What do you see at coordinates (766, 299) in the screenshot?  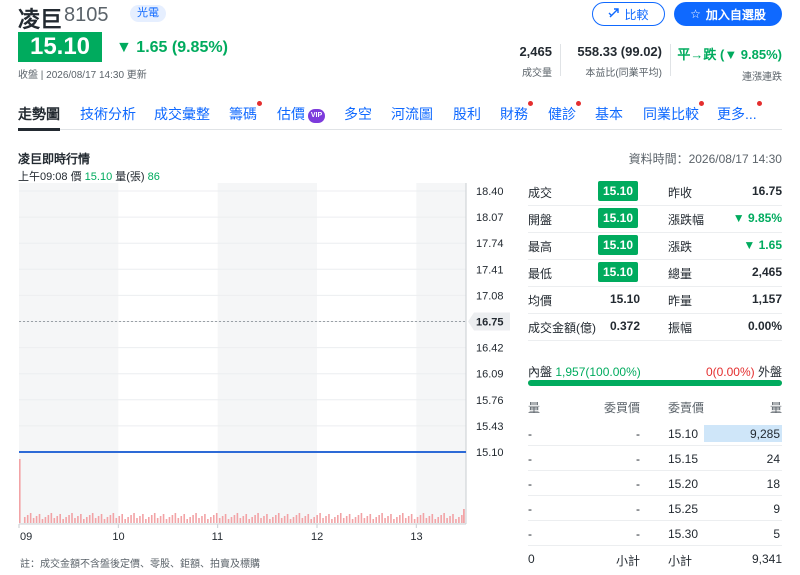 I see `quote-value: 1,157` at bounding box center [766, 299].